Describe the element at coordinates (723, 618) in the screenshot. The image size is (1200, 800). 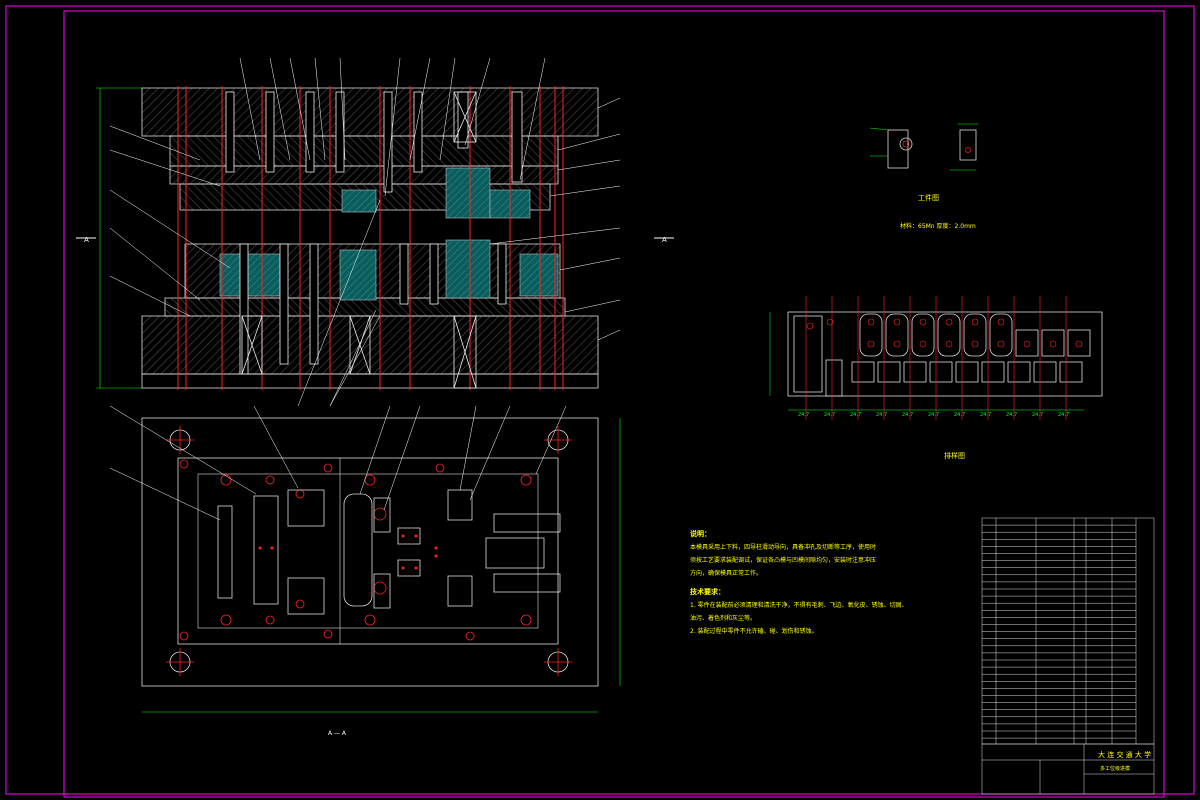
I see `tech-line: 油污、着色剂和灰尘等。` at that location.